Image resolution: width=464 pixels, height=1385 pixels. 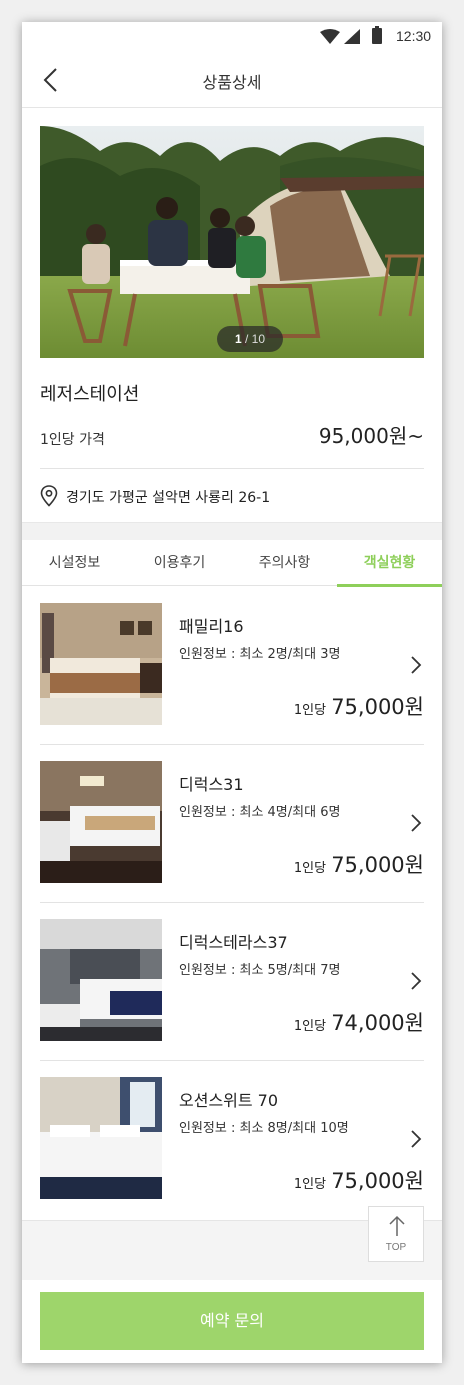 I want to click on room-price-amount: 74,000원, so click(x=377, y=1023).